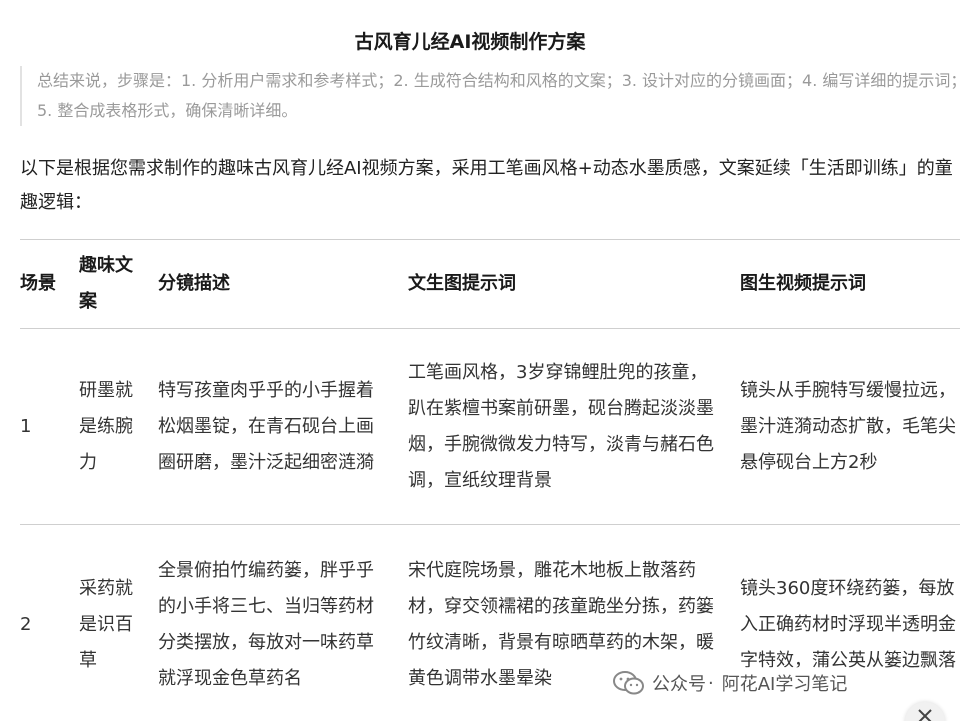  Describe the element at coordinates (26, 426) in the screenshot. I see `cell-scene: 1` at that location.